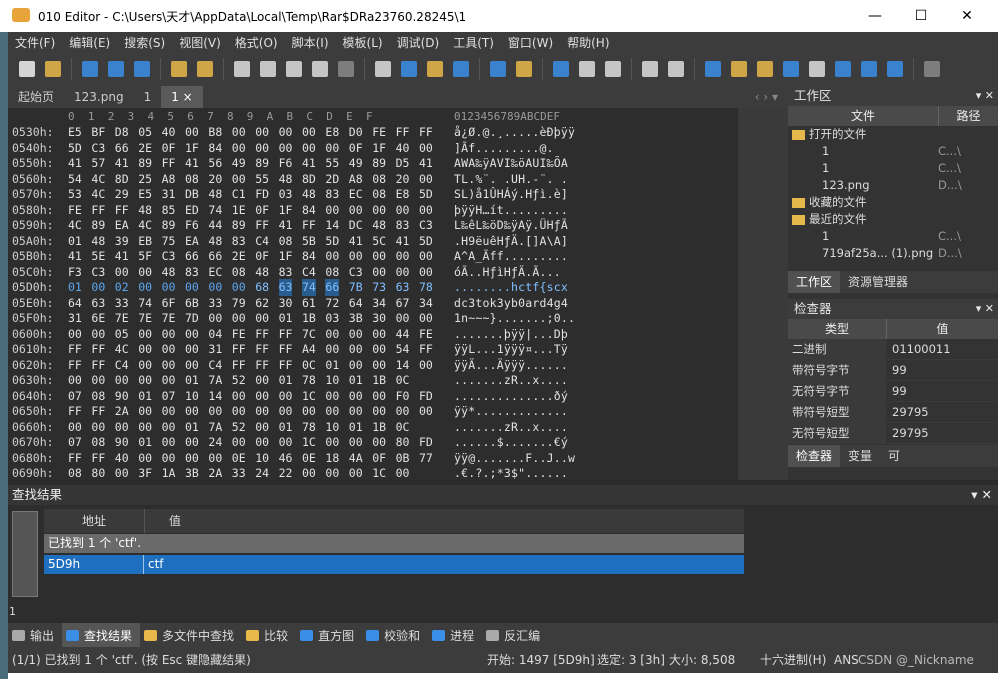  I want to click on hex-byte: 0F, so click(379, 458).